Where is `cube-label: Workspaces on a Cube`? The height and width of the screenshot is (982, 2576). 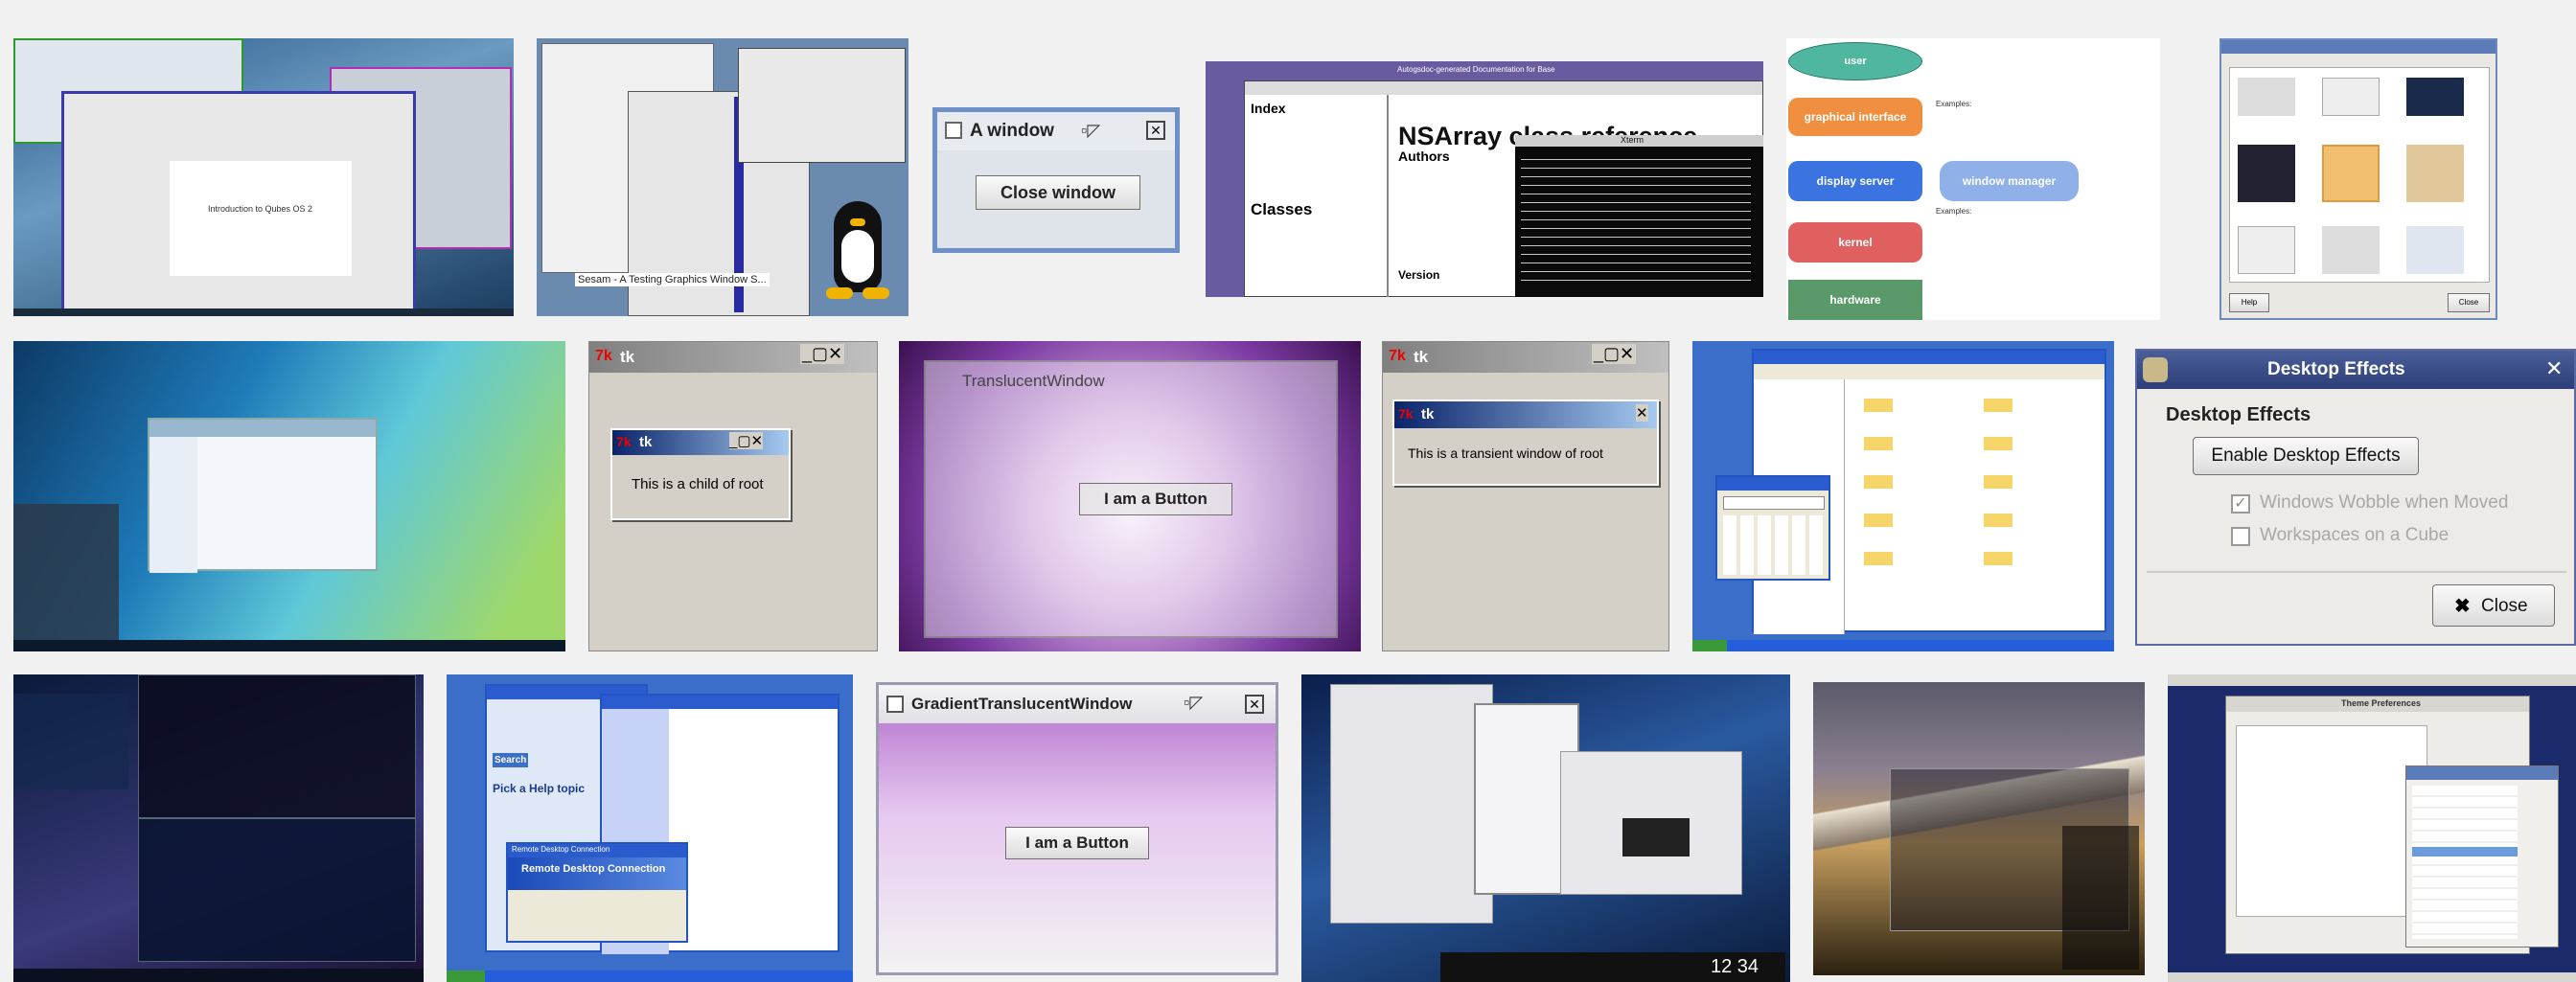
cube-label: Workspaces on a Cube is located at coordinates (2355, 535).